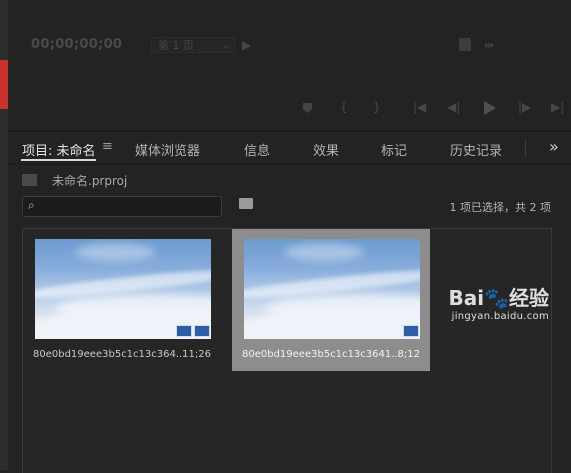 The height and width of the screenshot is (473, 571). What do you see at coordinates (524, 107) in the screenshot?
I see `step-forward-icon: |▶` at bounding box center [524, 107].